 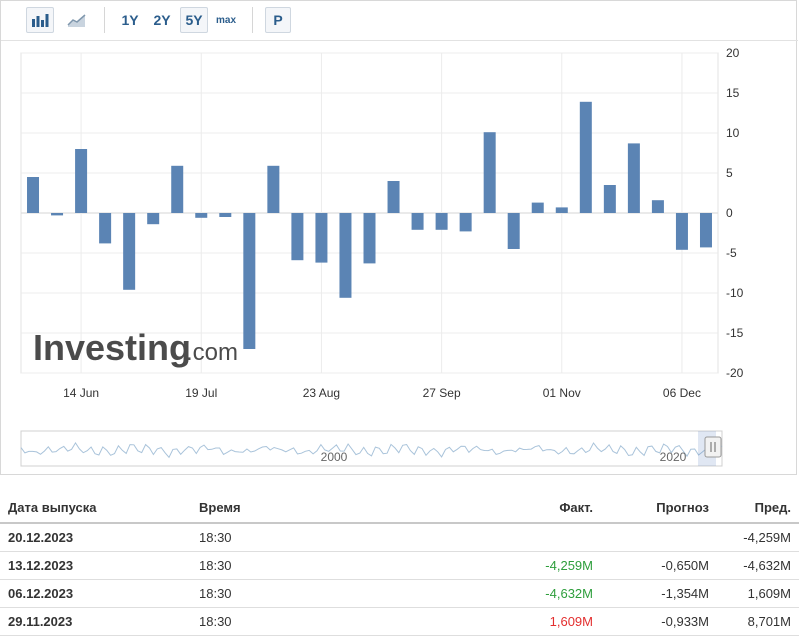 What do you see at coordinates (524, 537) in the screenshot?
I see `row-actual` at bounding box center [524, 537].